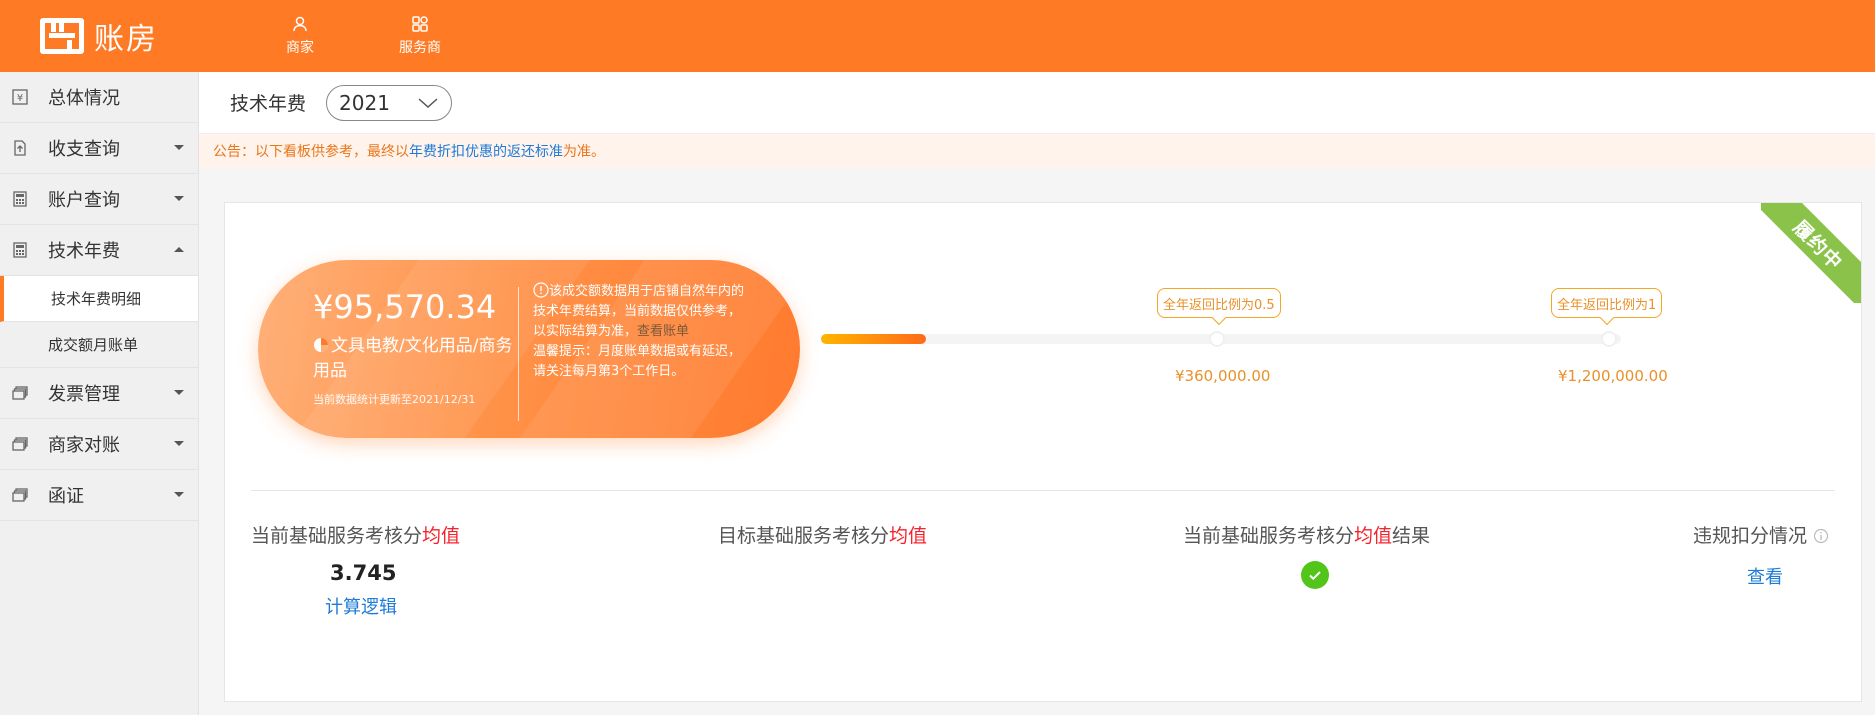 The width and height of the screenshot is (1875, 715). I want to click on top-bar: 账房 商家 服务商, so click(937, 36).